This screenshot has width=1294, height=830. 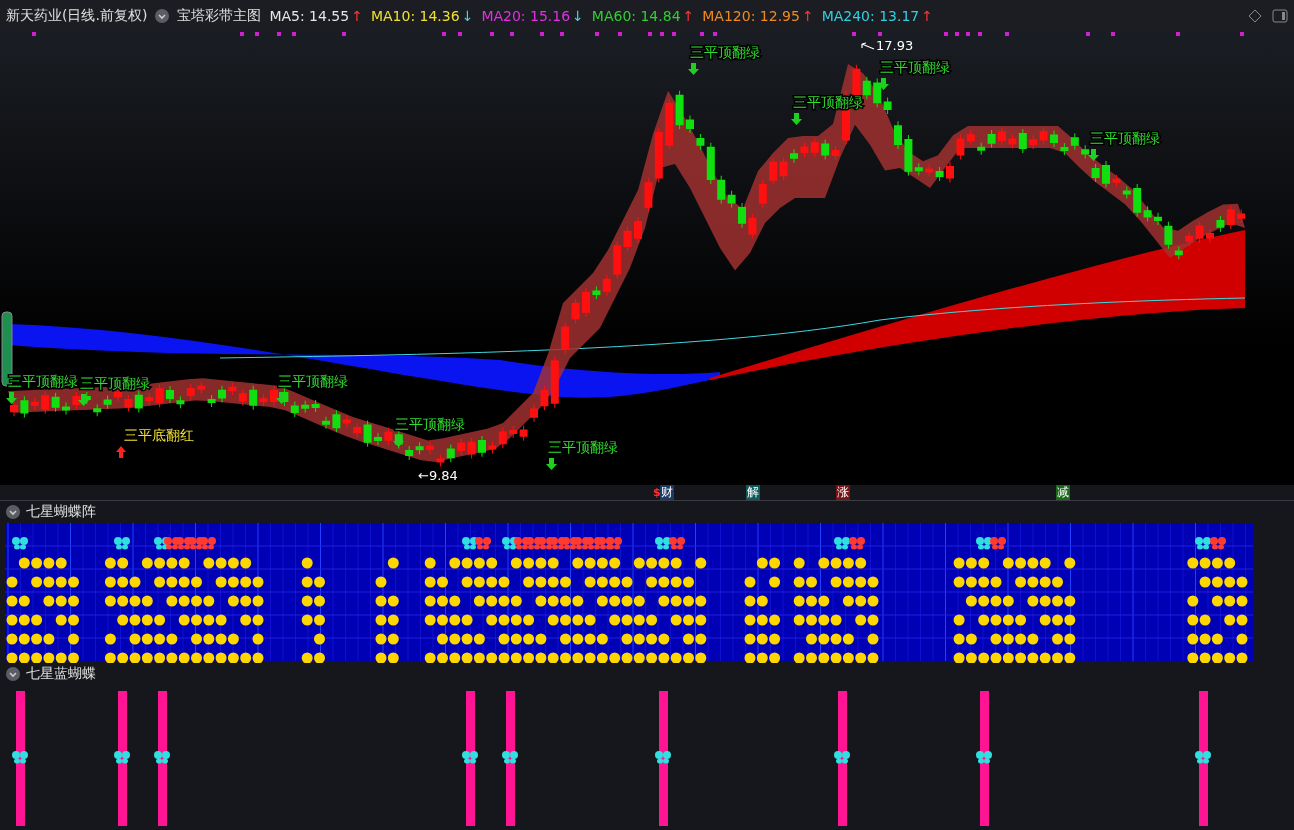 What do you see at coordinates (526, 16) in the screenshot?
I see `moving-average-value: MA20: 15.16` at bounding box center [526, 16].